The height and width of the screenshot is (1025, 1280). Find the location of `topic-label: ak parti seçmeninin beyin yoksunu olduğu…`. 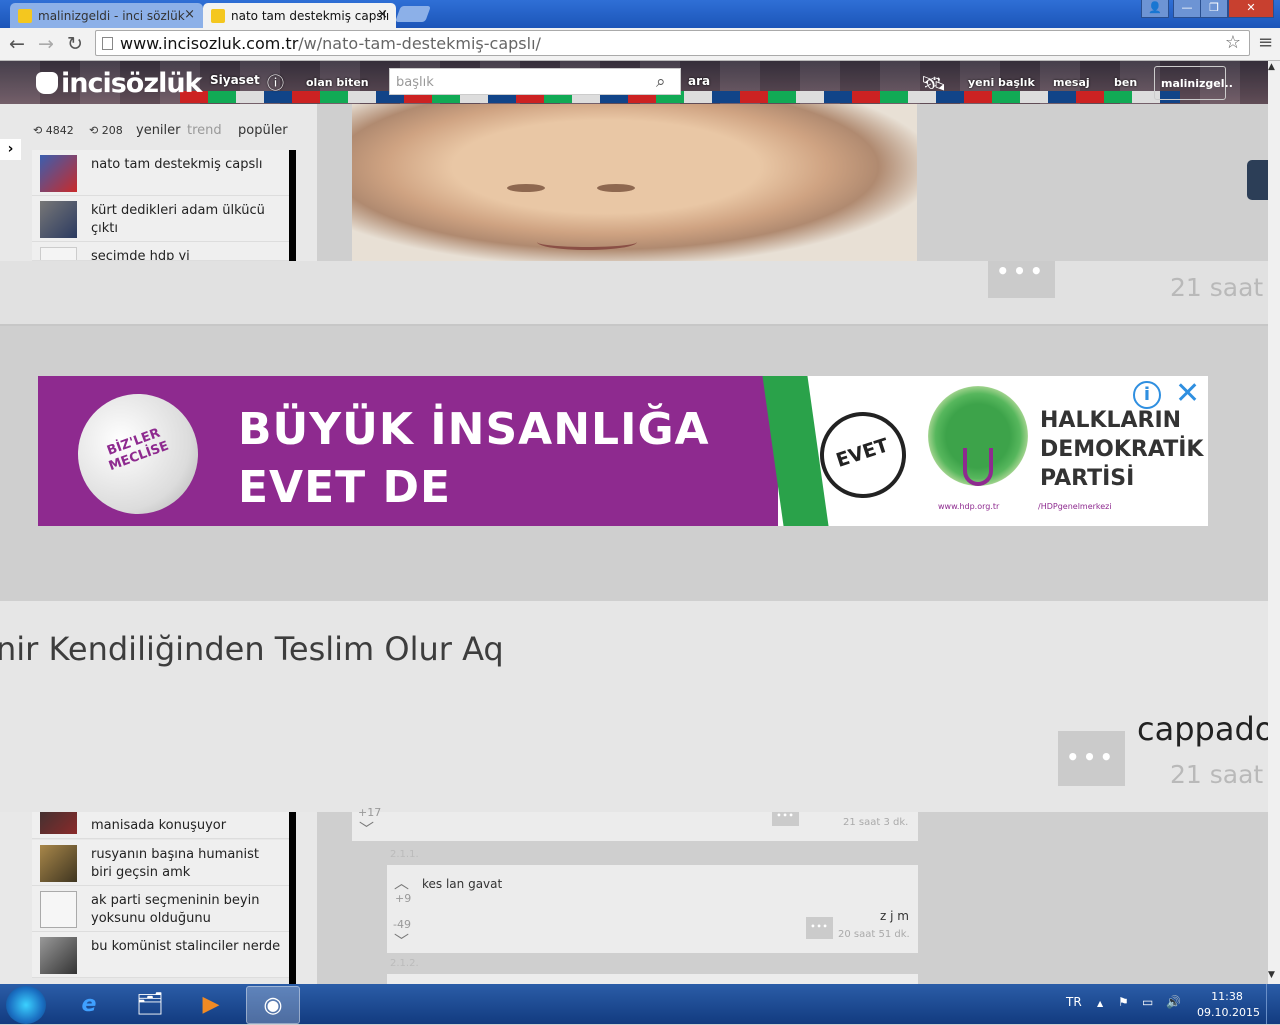

topic-label: ak parti seçmeninin beyin yoksunu olduğu… is located at coordinates (175, 909).